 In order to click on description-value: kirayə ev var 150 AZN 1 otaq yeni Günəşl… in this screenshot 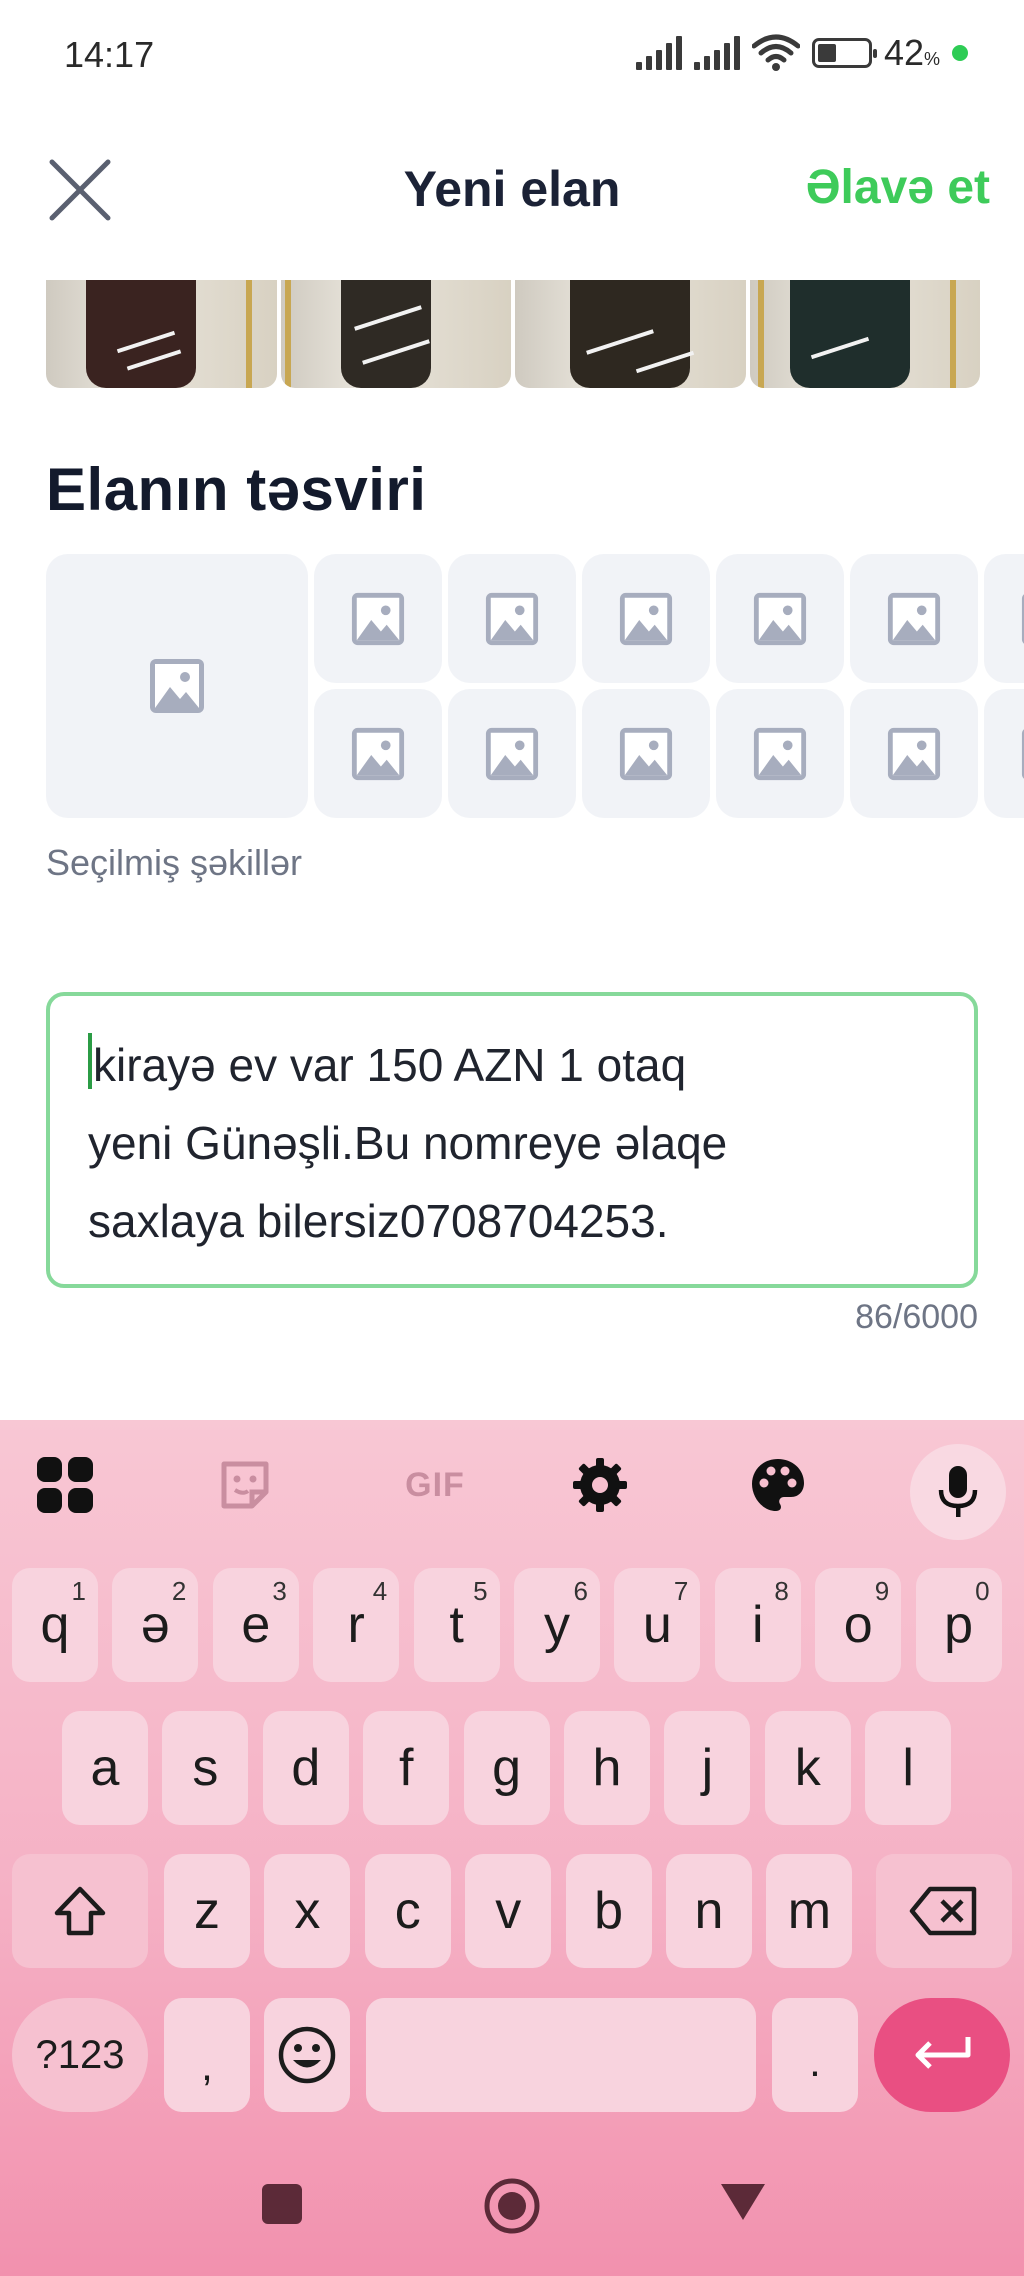, I will do `click(408, 1143)`.